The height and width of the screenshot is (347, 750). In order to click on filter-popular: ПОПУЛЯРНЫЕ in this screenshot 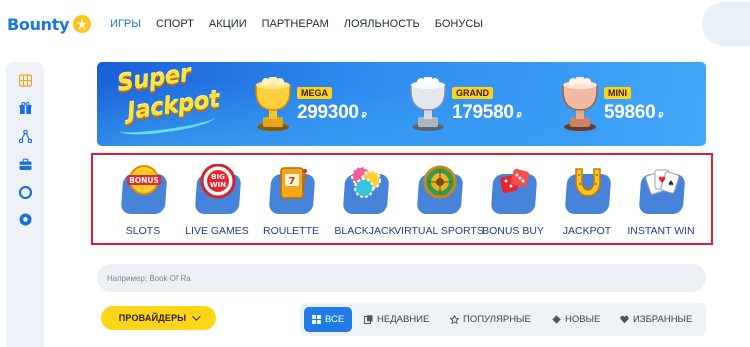, I will do `click(490, 319)`.